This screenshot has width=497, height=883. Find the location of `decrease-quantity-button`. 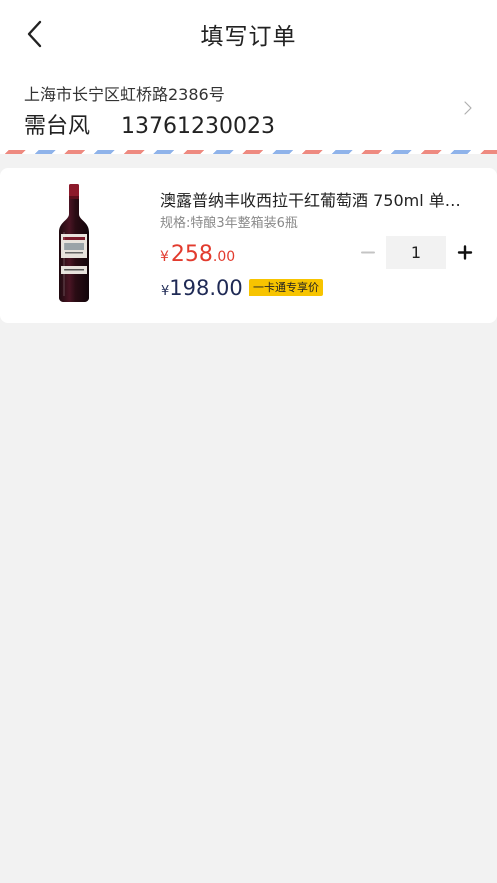

decrease-quantity-button is located at coordinates (369, 252).